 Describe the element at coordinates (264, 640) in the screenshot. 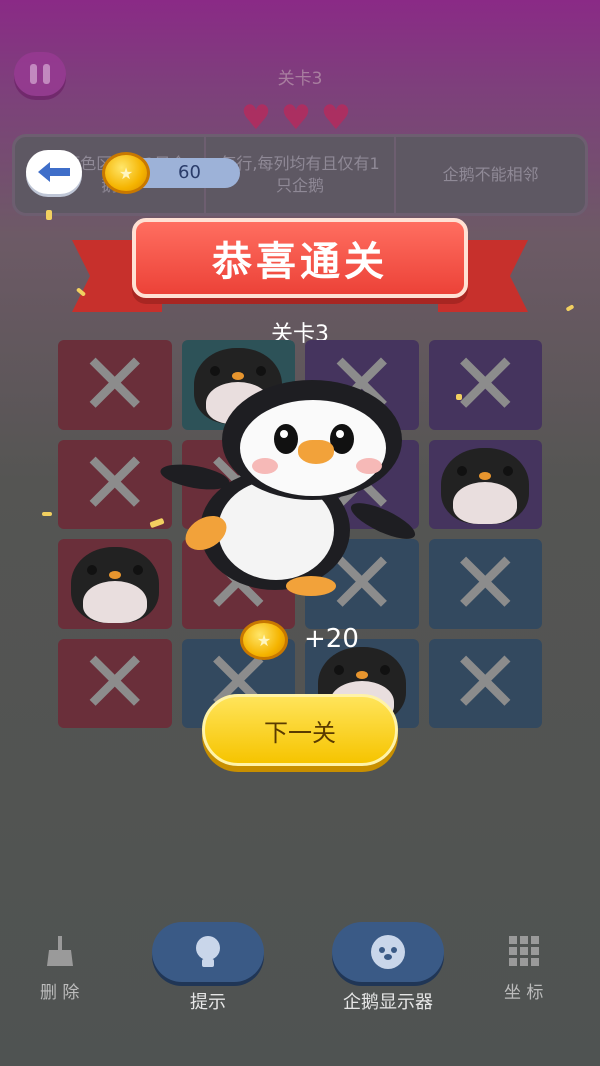

I see `reward-coin-icon: ★` at that location.